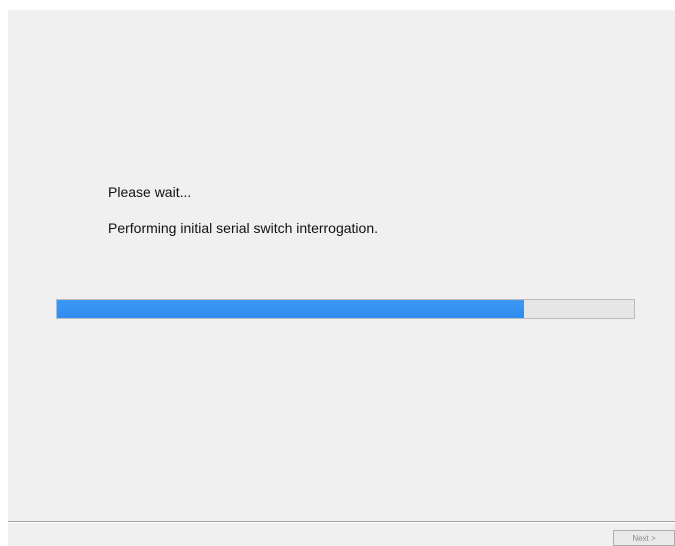 Image resolution: width=675 pixels, height=546 pixels. Describe the element at coordinates (644, 538) in the screenshot. I see `next-button: Next >` at that location.